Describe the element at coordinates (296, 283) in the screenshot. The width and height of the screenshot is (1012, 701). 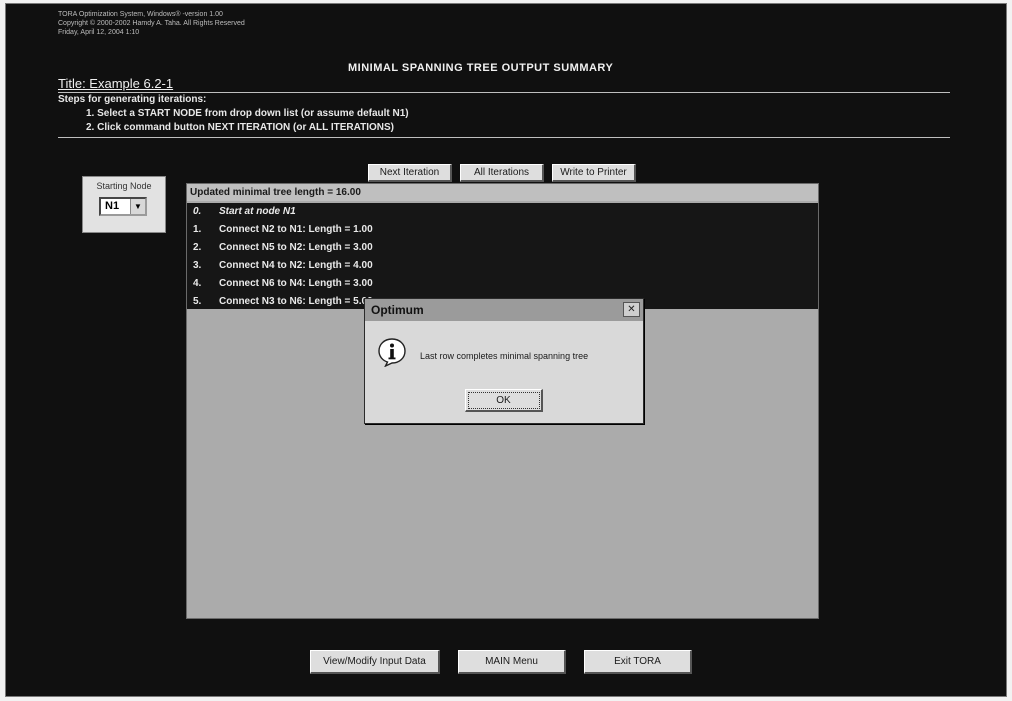
I see `row-text: Connect N6 to N4: Length = 3.00` at that location.